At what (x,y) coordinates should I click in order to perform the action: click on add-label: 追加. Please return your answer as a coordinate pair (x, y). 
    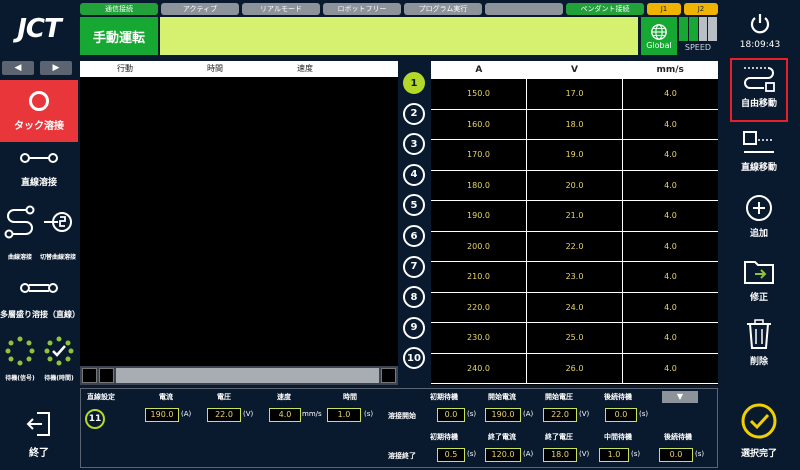
    Looking at the image, I should click on (758, 234).